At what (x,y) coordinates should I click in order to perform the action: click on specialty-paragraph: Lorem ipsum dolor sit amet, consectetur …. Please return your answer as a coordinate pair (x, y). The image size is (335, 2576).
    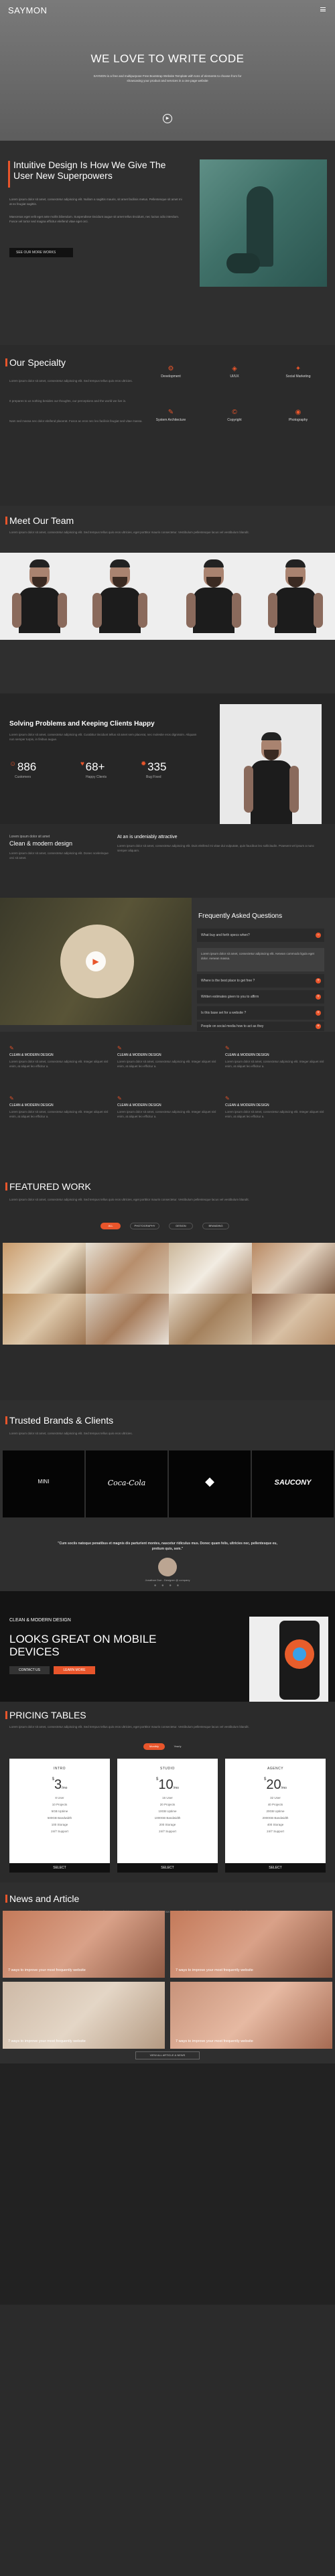
    Looking at the image, I should click on (71, 381).